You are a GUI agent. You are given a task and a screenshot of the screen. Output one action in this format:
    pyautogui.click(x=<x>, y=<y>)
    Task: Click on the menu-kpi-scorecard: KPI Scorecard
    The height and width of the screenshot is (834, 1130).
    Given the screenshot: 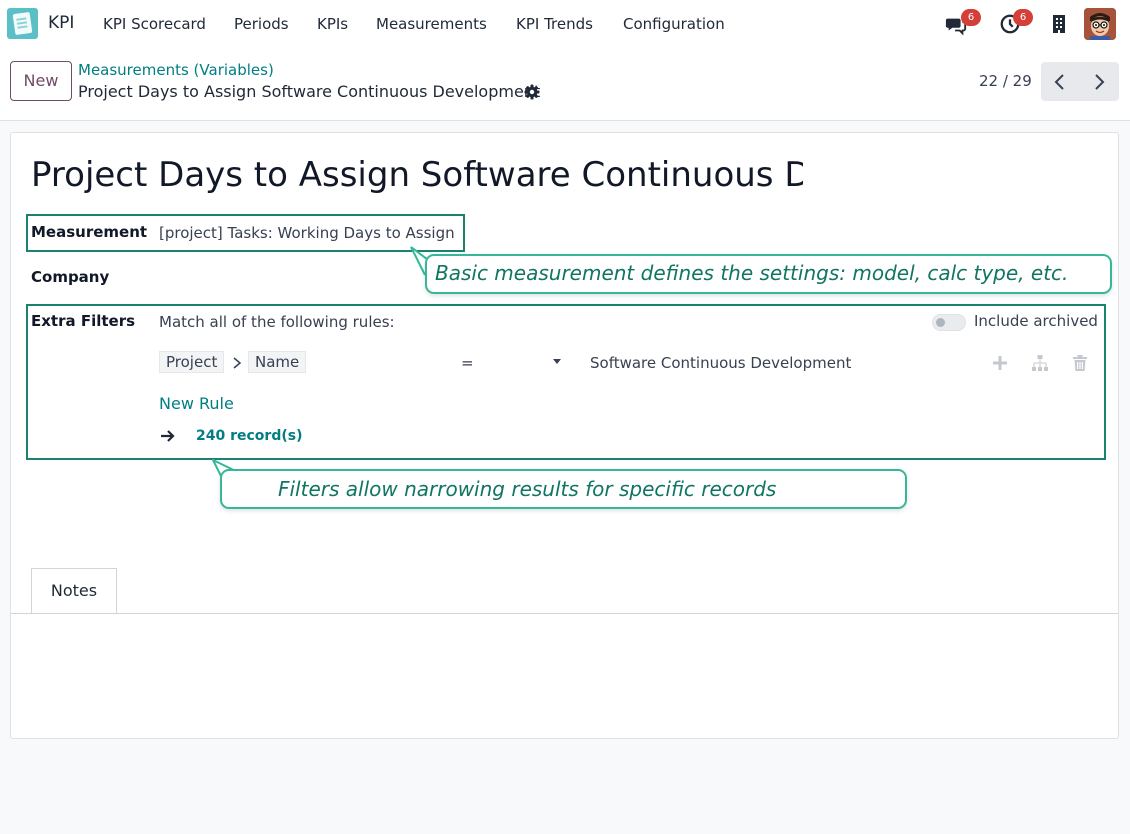 What is the action you would take?
    pyautogui.click(x=154, y=24)
    